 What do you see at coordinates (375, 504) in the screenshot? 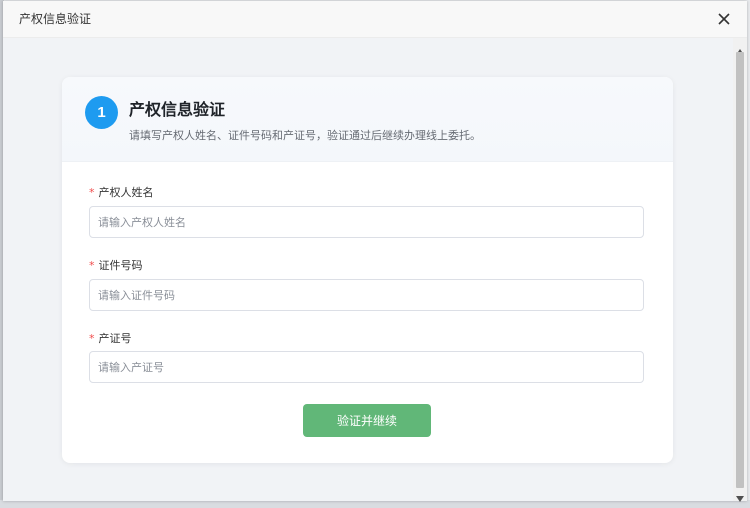
I see `background-app-strip` at bounding box center [375, 504].